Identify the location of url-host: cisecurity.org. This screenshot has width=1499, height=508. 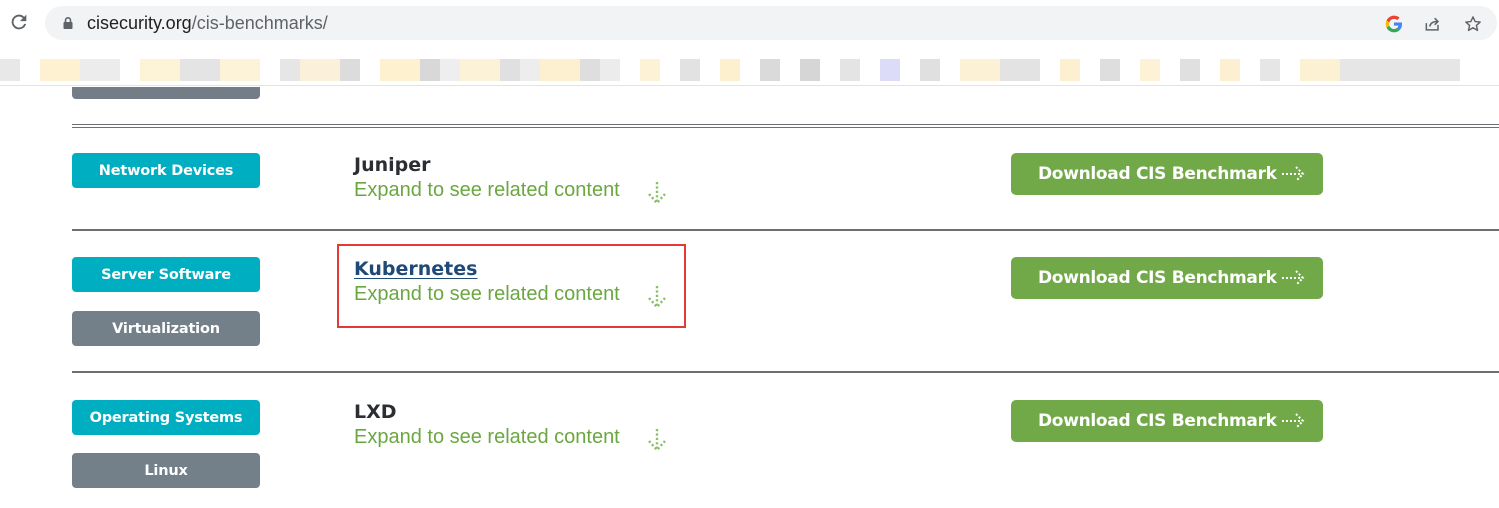
(139, 23).